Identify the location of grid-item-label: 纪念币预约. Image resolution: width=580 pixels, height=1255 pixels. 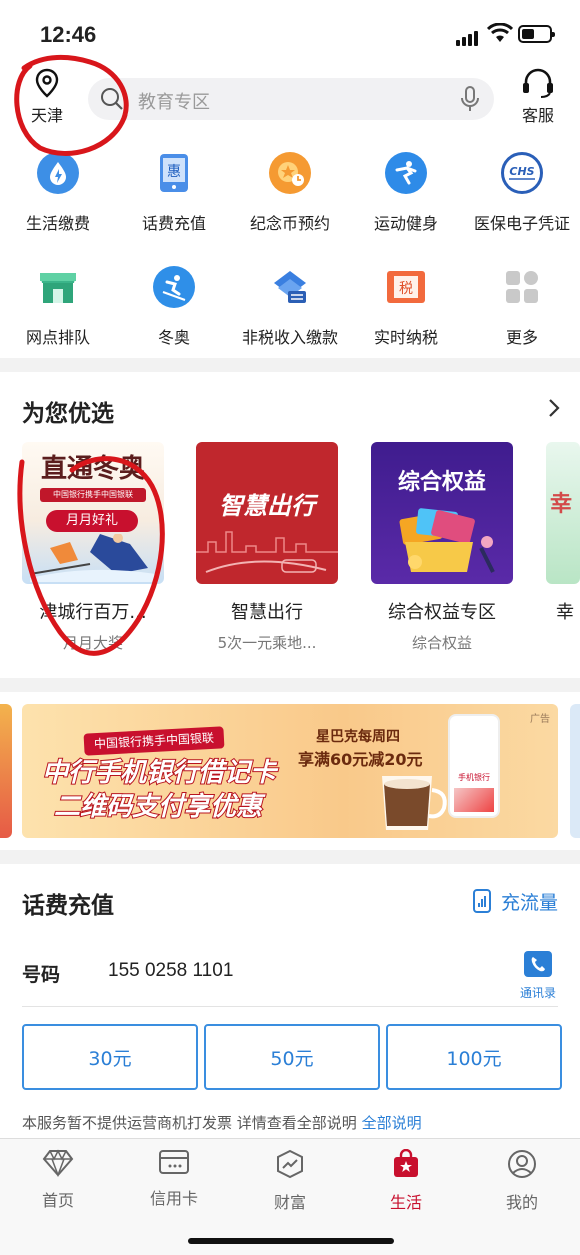
(289, 223).